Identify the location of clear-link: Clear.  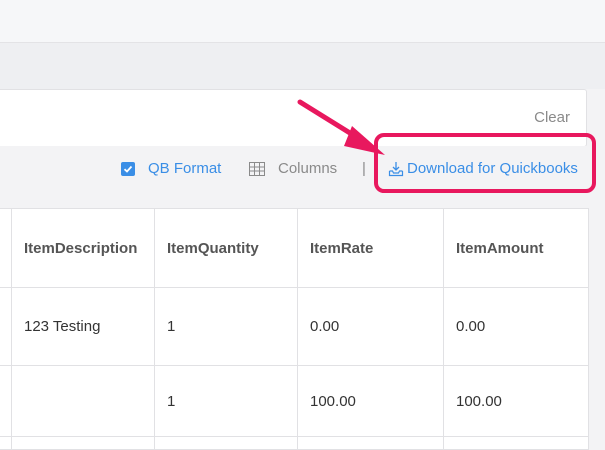
(552, 117).